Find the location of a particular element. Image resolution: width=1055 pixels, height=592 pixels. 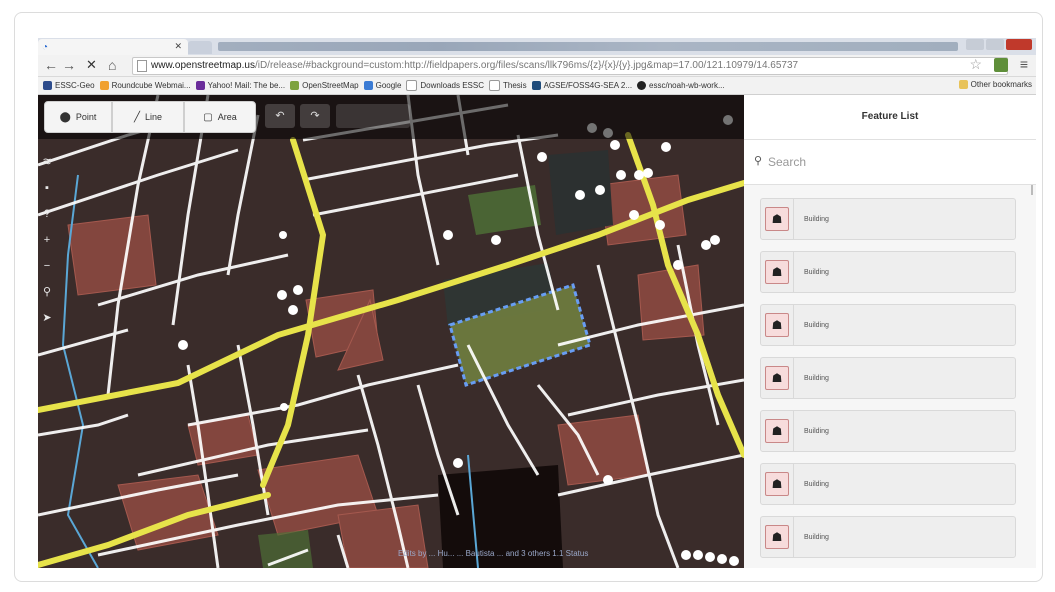

redo-button: ↷ is located at coordinates (315, 116).